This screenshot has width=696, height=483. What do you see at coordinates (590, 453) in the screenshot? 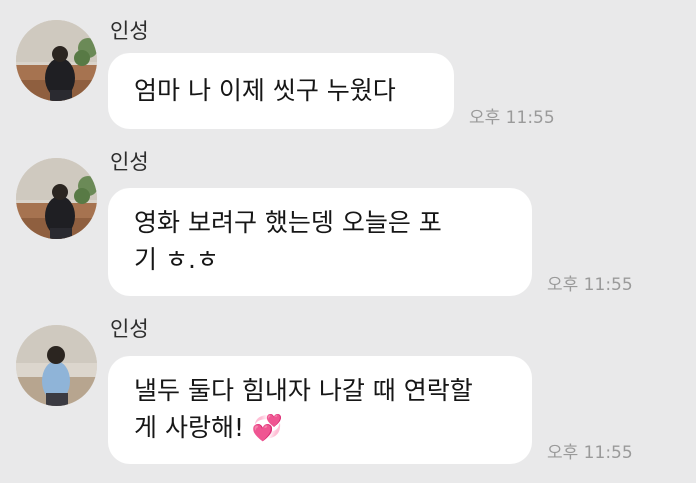
I see `timestamp: 오후 11:55` at bounding box center [590, 453].